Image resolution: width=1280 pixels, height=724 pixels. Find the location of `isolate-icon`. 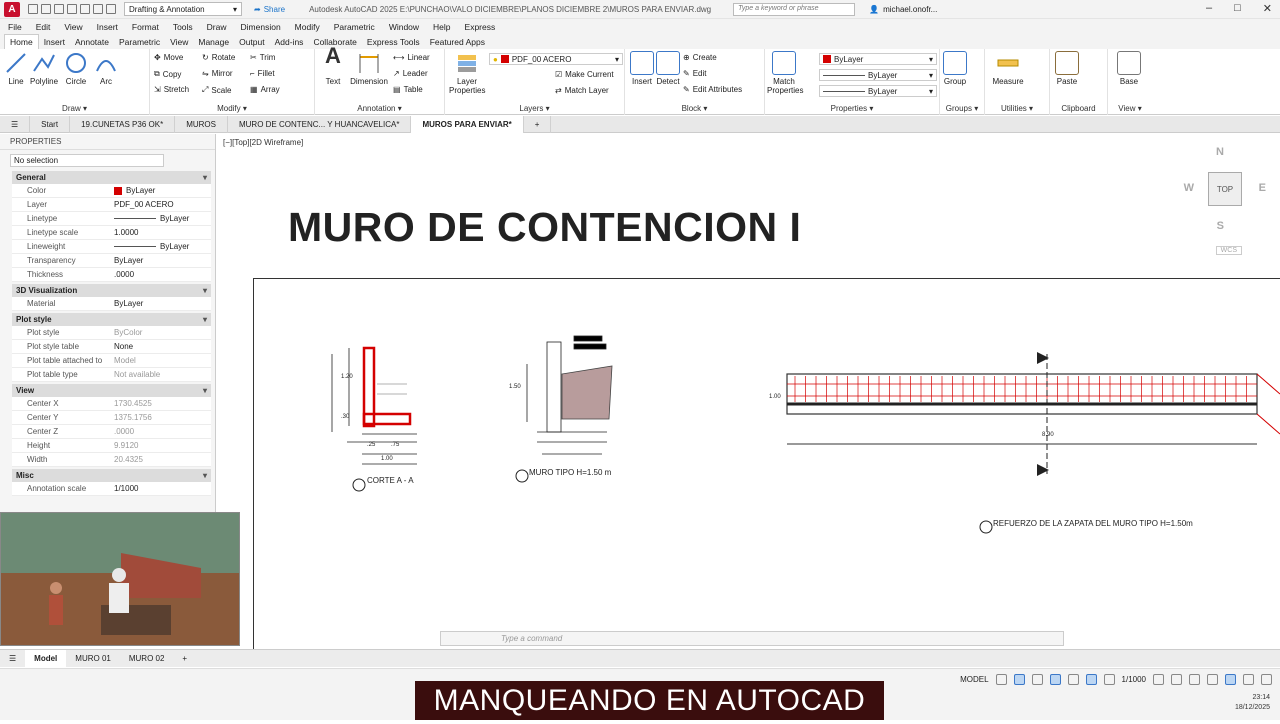

isolate-icon is located at coordinates (1212, 679).